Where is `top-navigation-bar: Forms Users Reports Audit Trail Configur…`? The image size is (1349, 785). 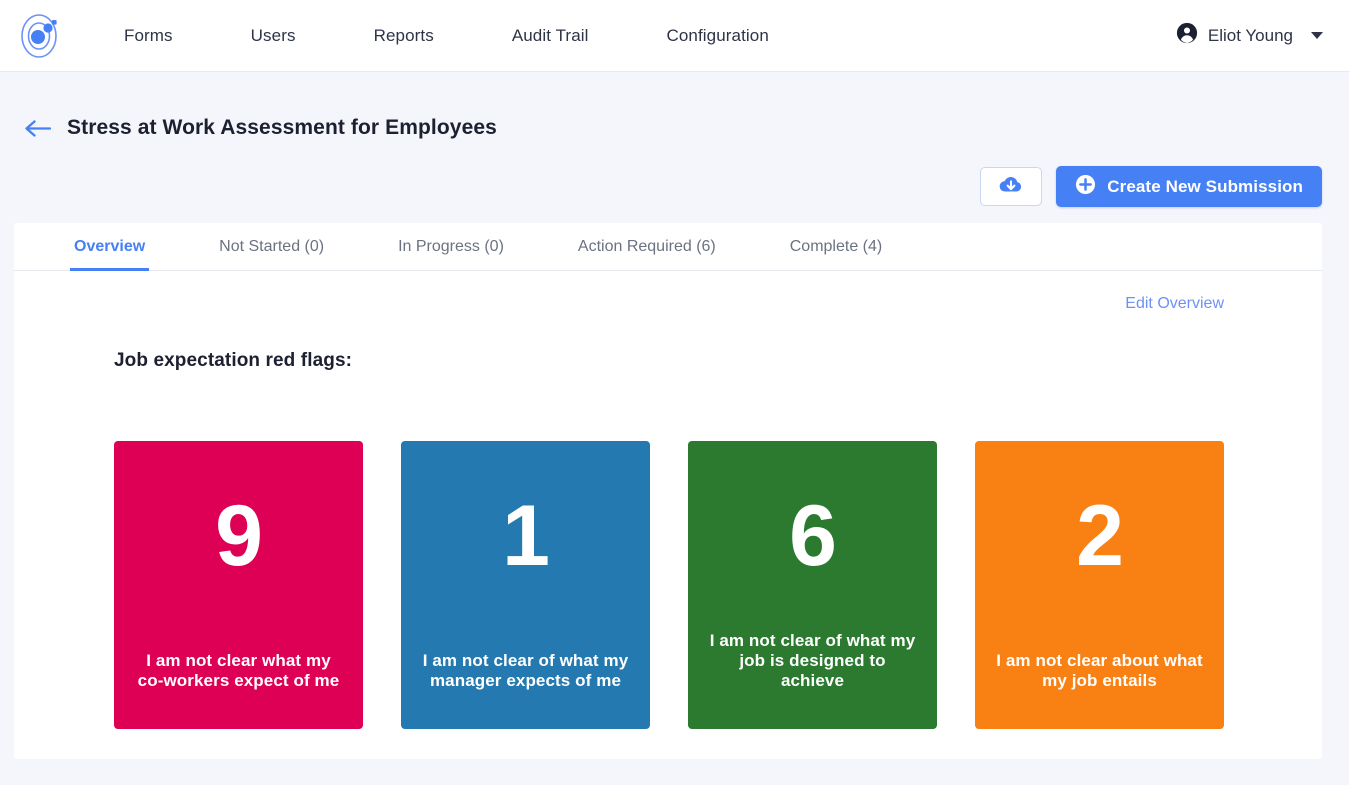
top-navigation-bar: Forms Users Reports Audit Trail Configur… is located at coordinates (674, 36).